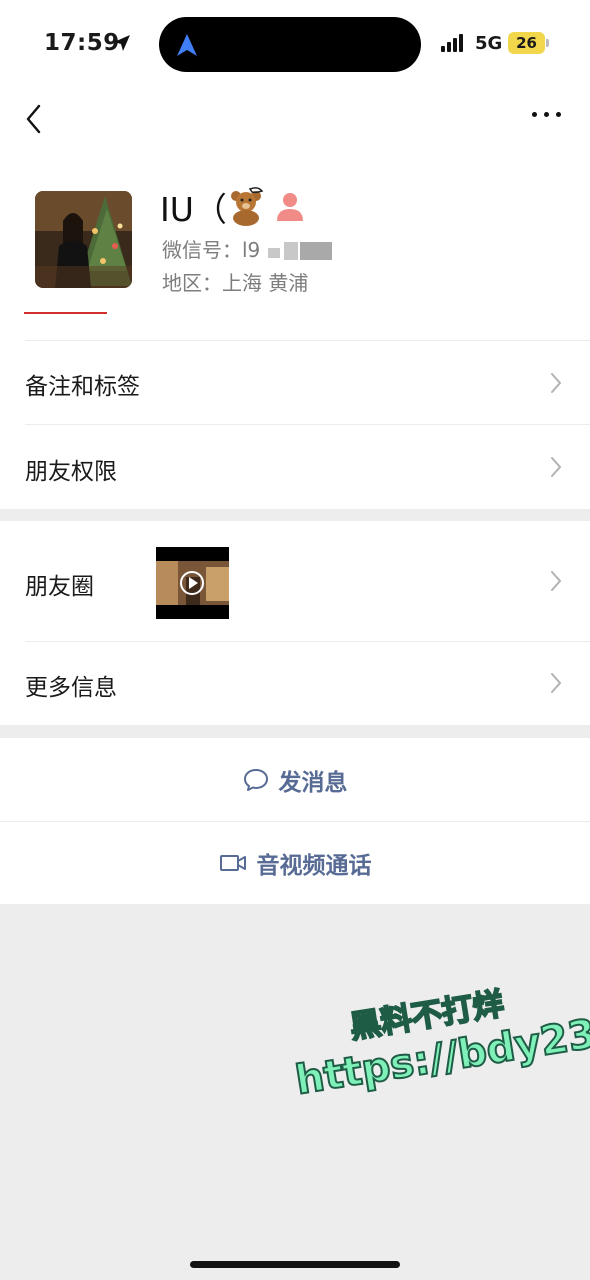 This screenshot has height=1280, width=590. I want to click on more-horizontal-icon, so click(547, 114).